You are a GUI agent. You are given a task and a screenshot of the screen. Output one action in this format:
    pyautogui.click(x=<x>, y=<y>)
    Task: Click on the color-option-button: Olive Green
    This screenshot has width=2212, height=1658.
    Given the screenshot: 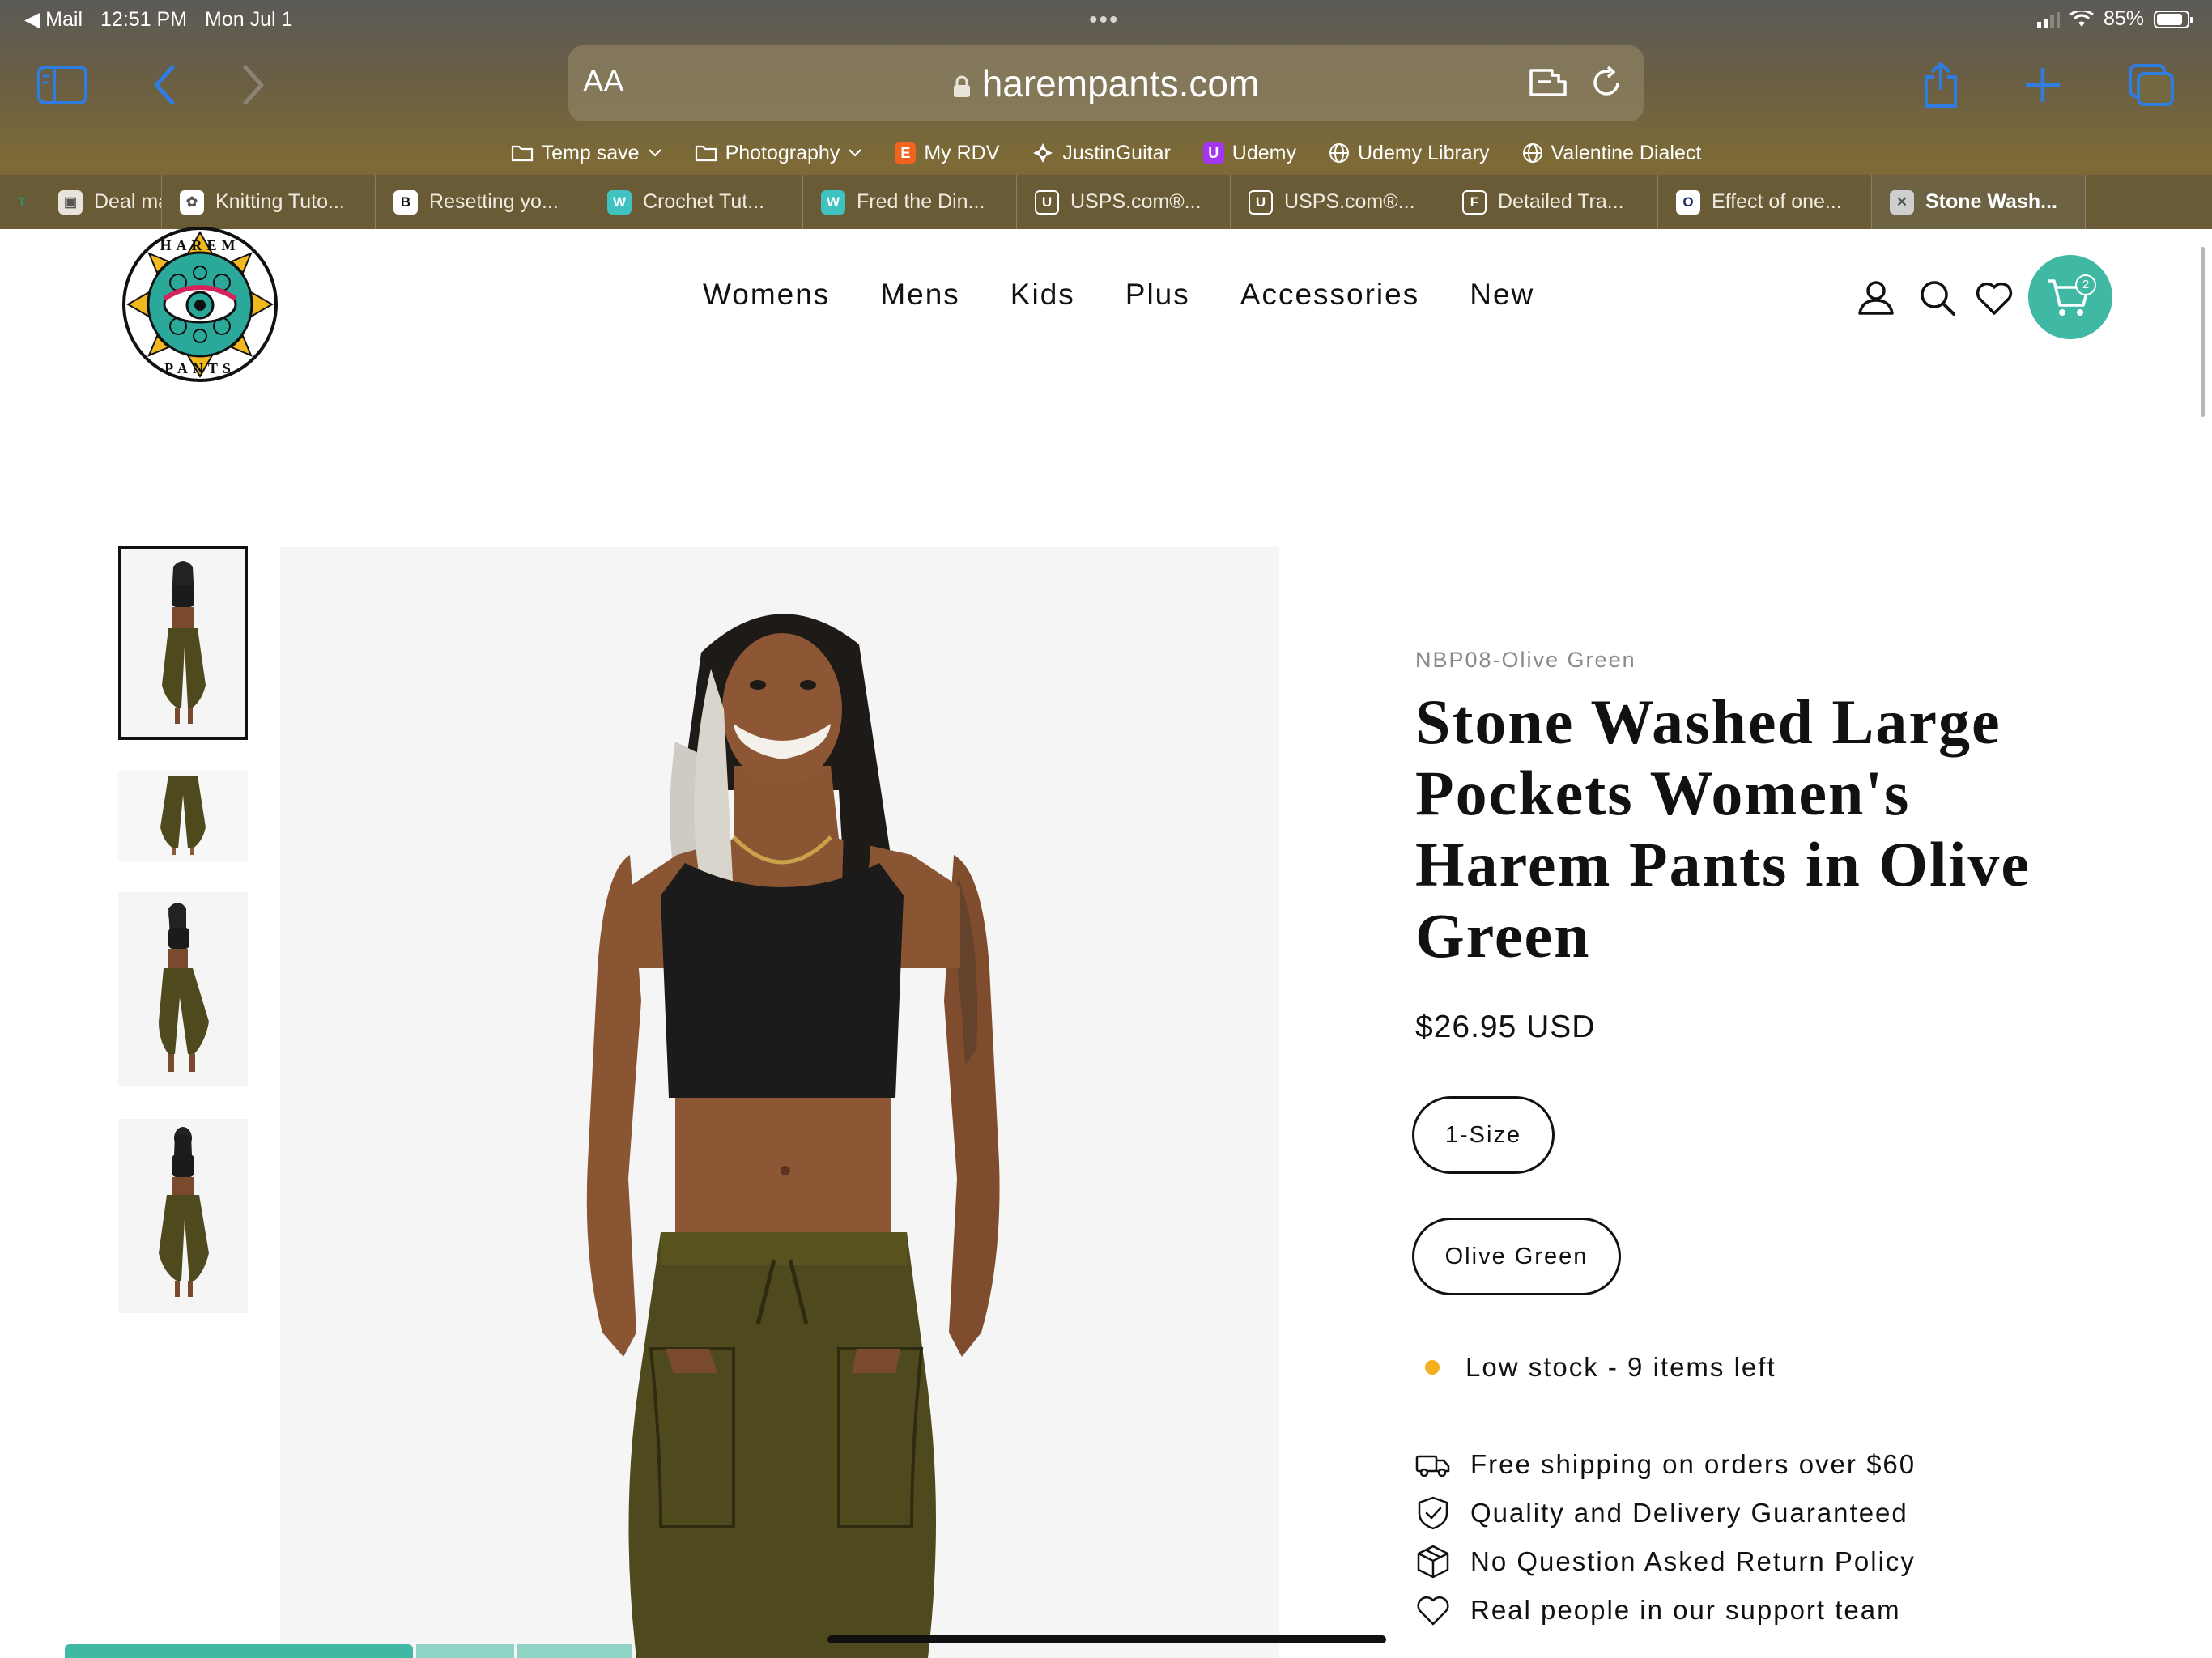 What is the action you would take?
    pyautogui.click(x=1516, y=1256)
    